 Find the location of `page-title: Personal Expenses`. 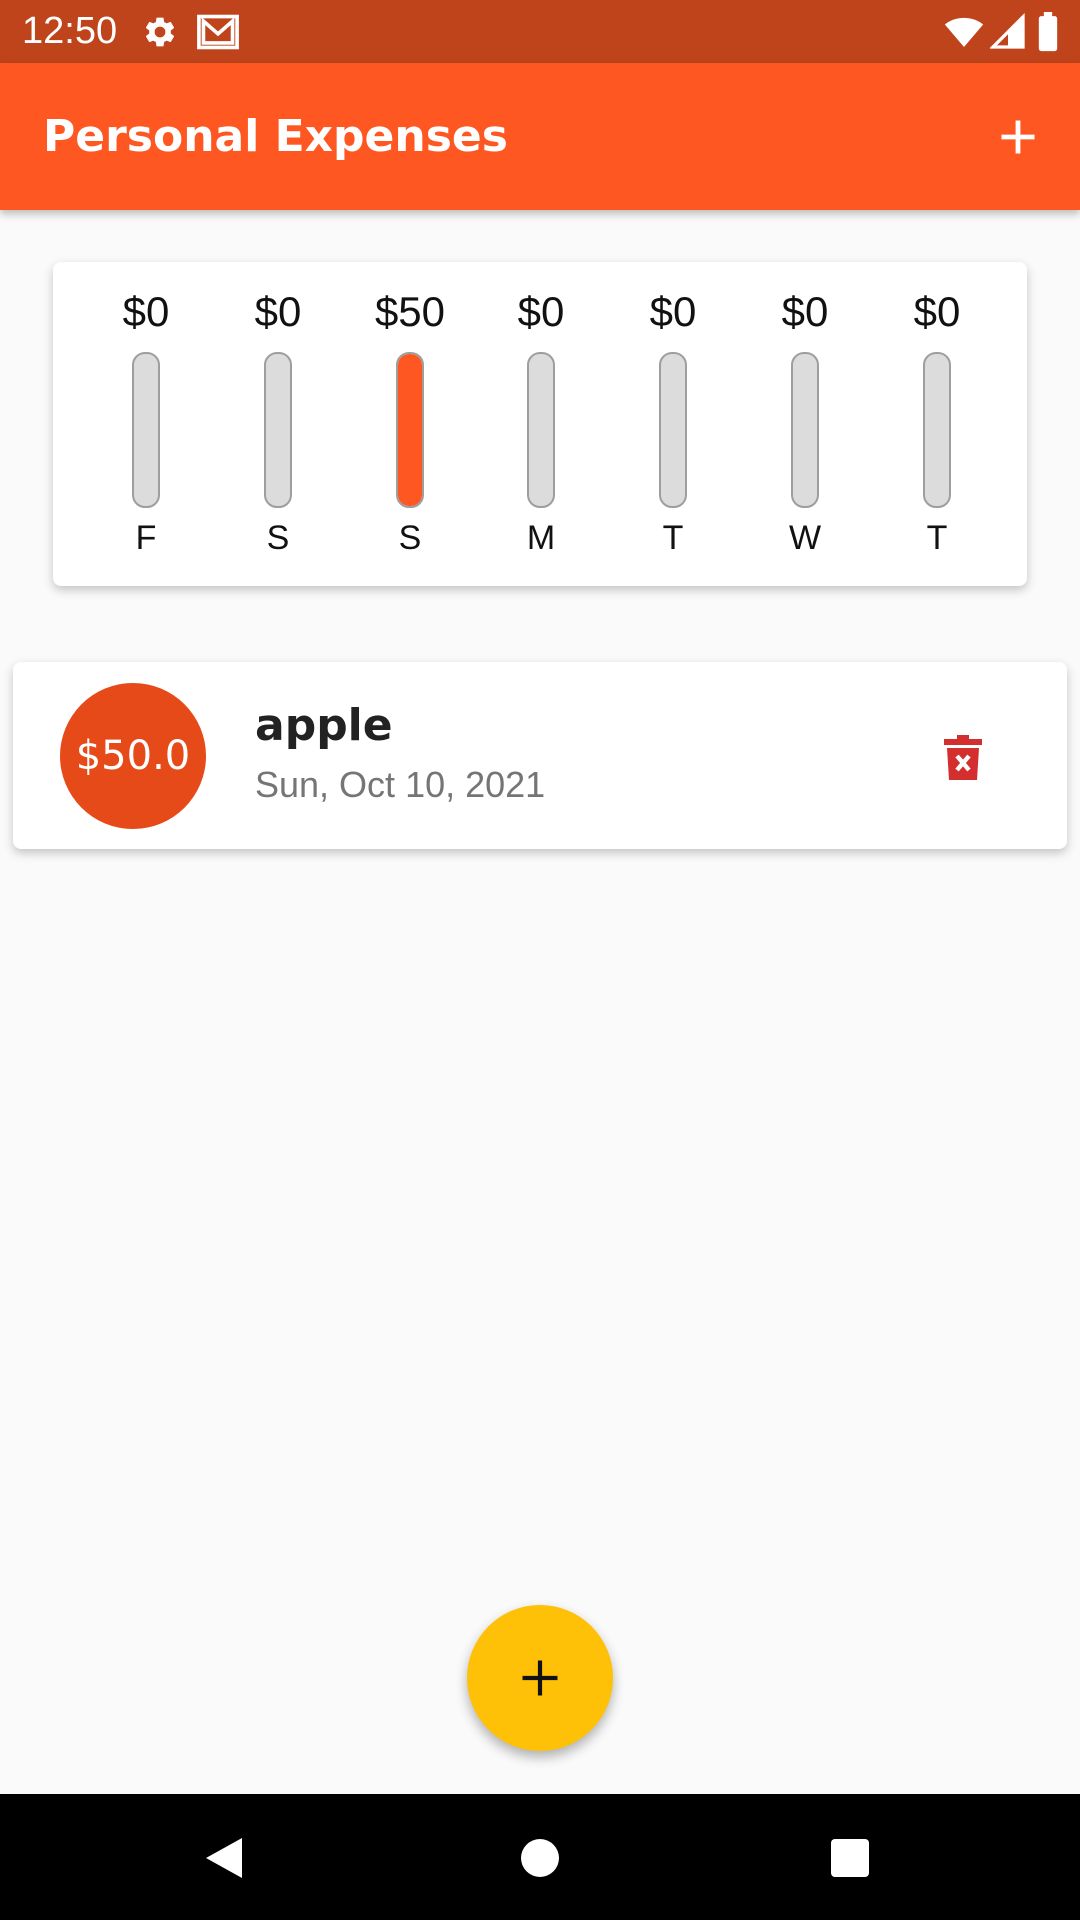

page-title: Personal Expenses is located at coordinates (275, 136).